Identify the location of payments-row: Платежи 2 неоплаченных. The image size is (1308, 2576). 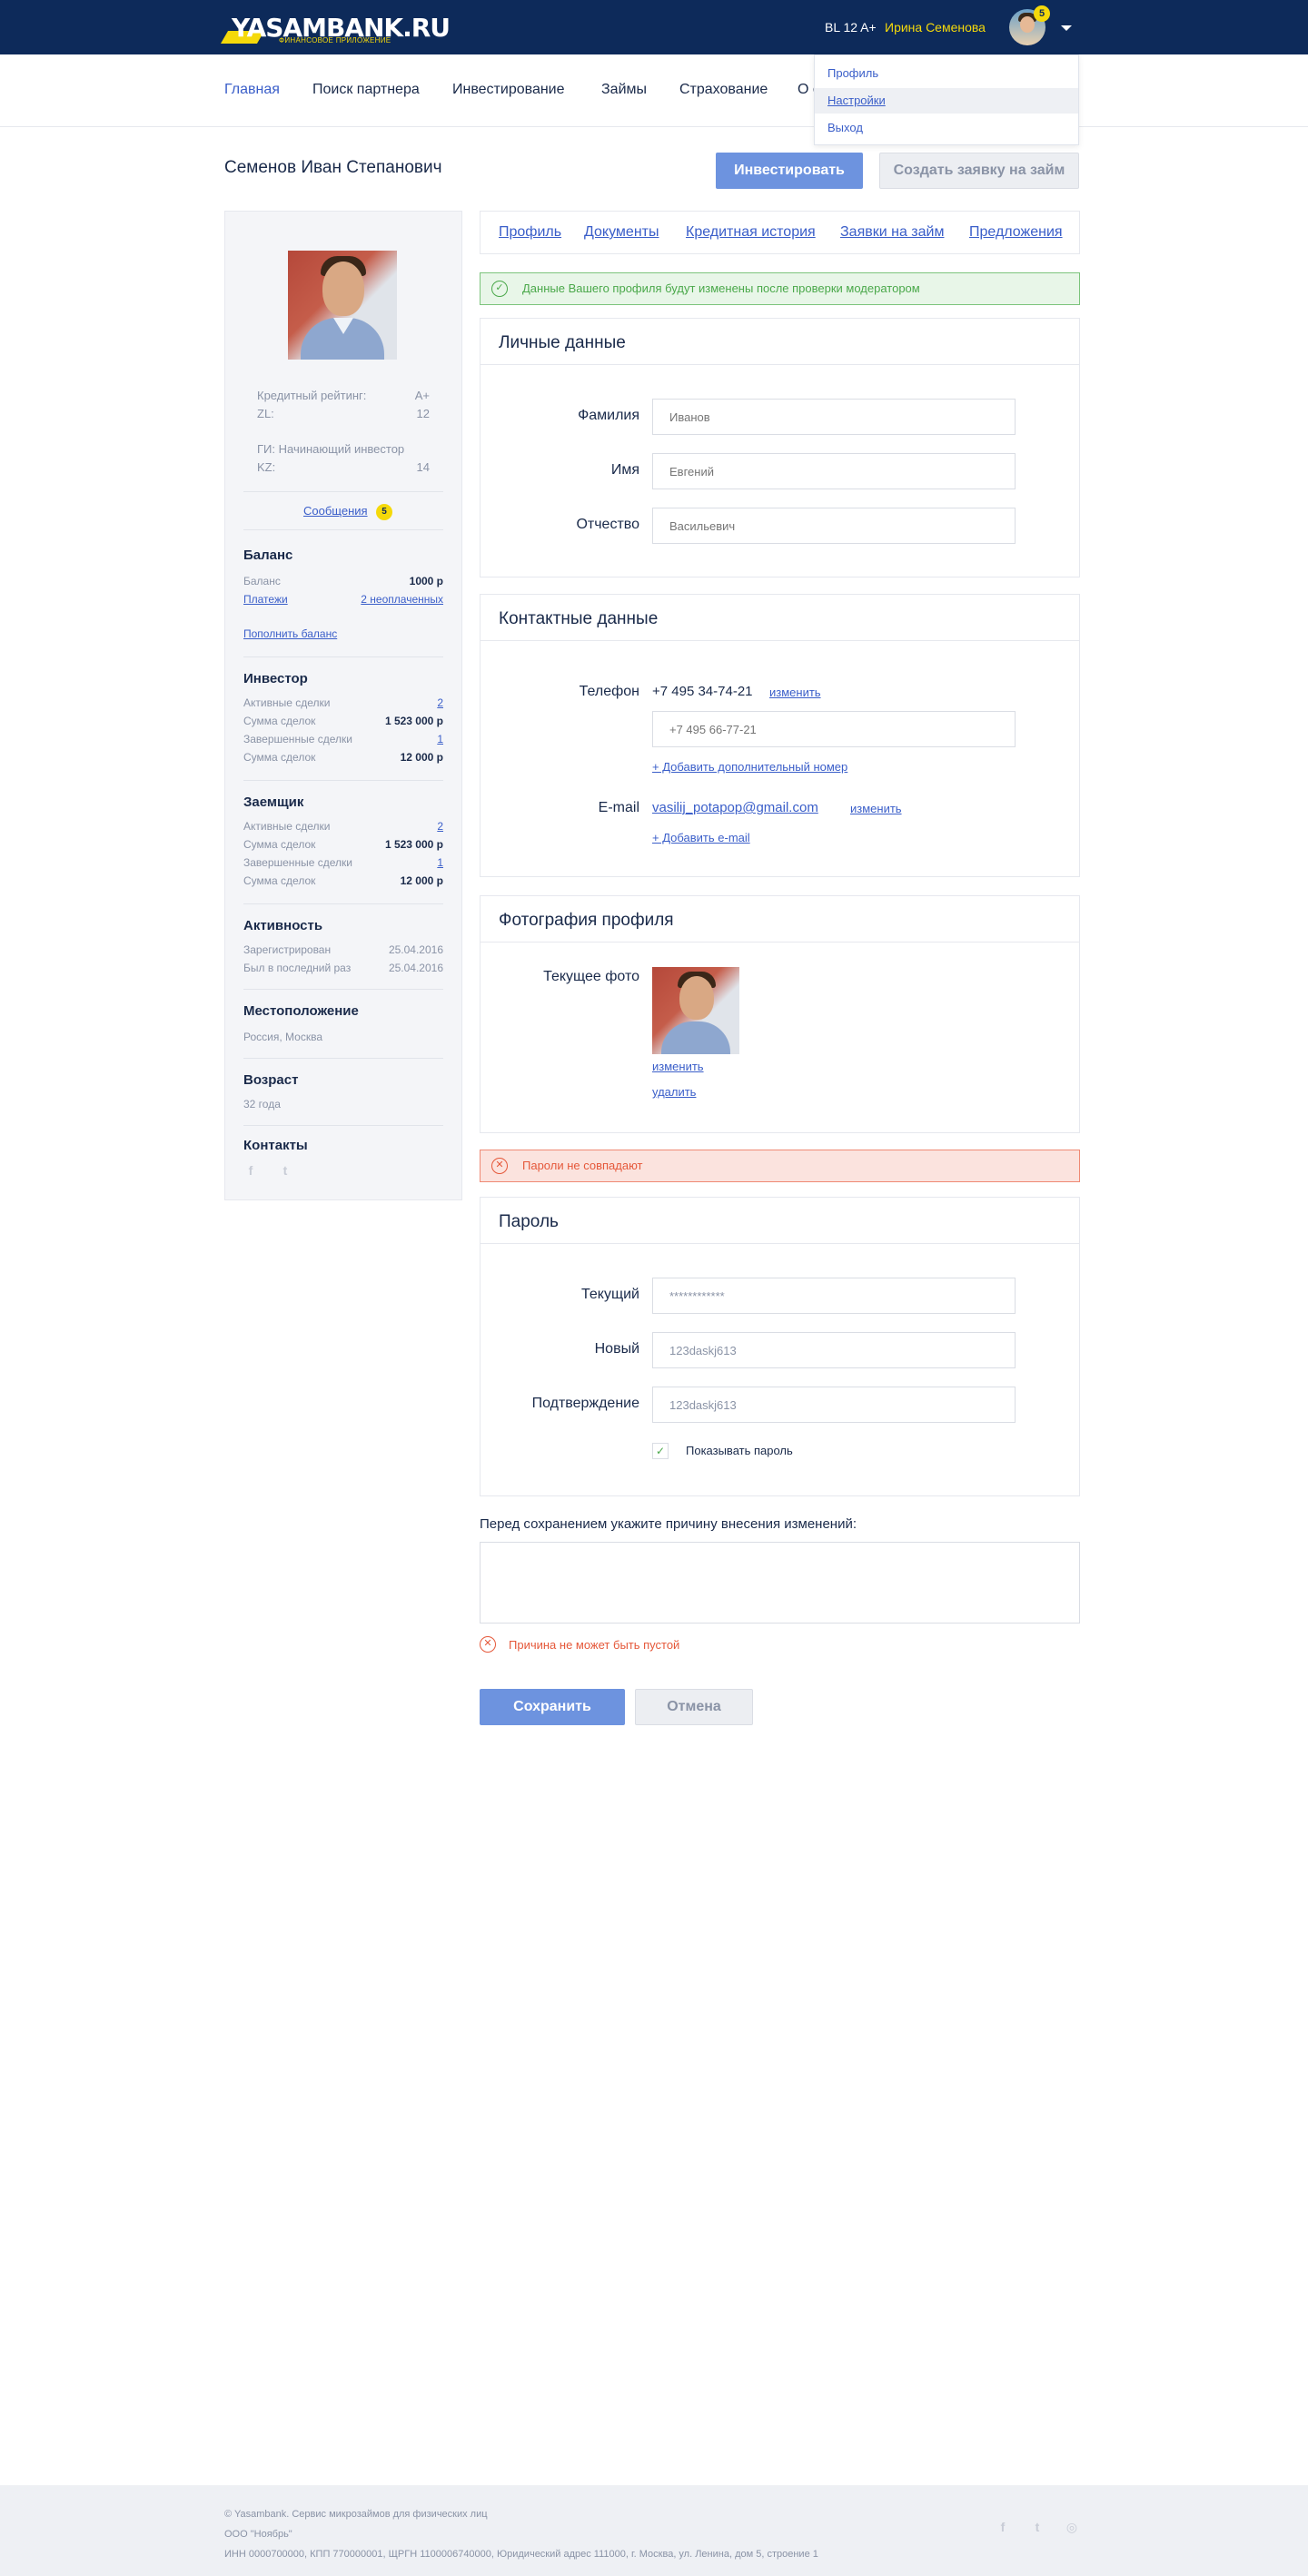
(343, 599).